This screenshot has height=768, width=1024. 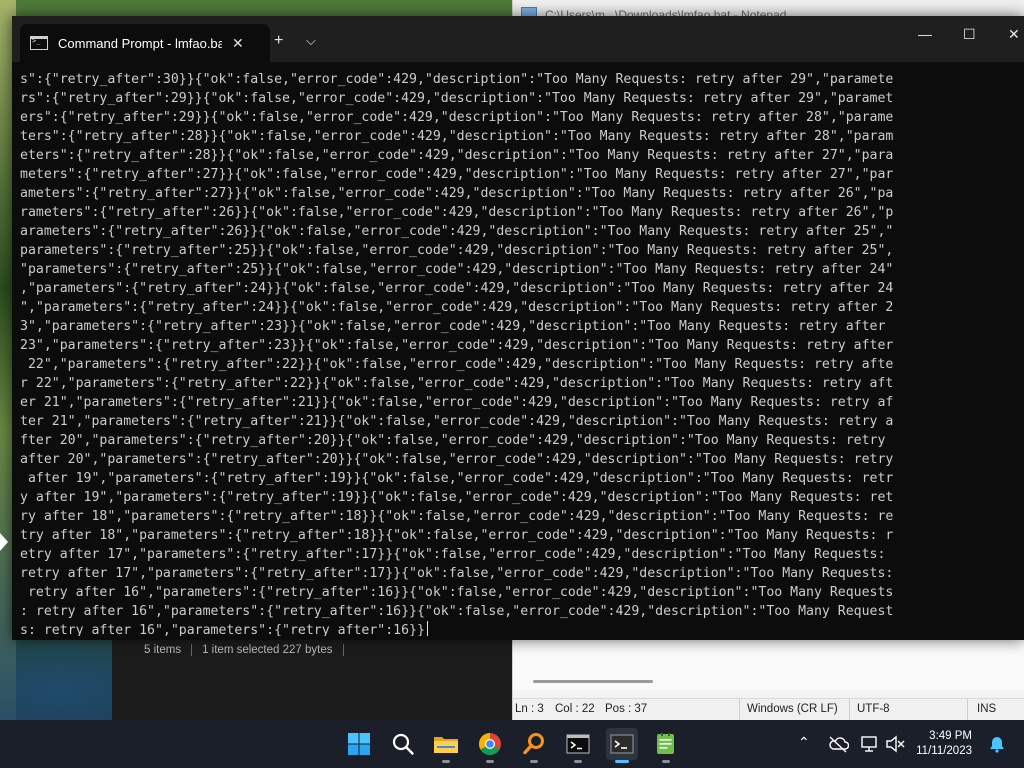 I want to click on onedrive-offline-icon, so click(x=838, y=744).